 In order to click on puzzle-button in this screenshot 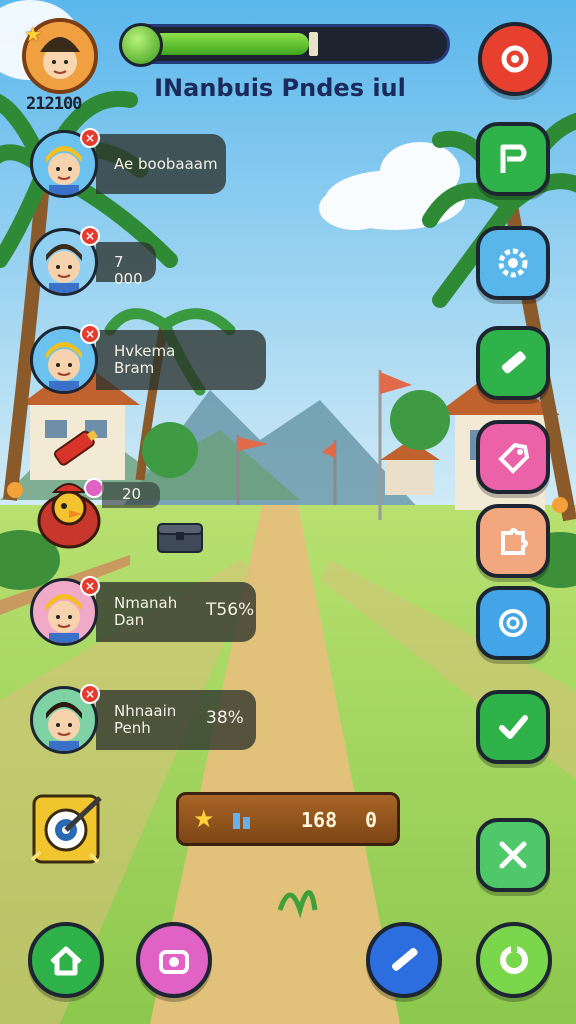, I will do `click(513, 541)`.